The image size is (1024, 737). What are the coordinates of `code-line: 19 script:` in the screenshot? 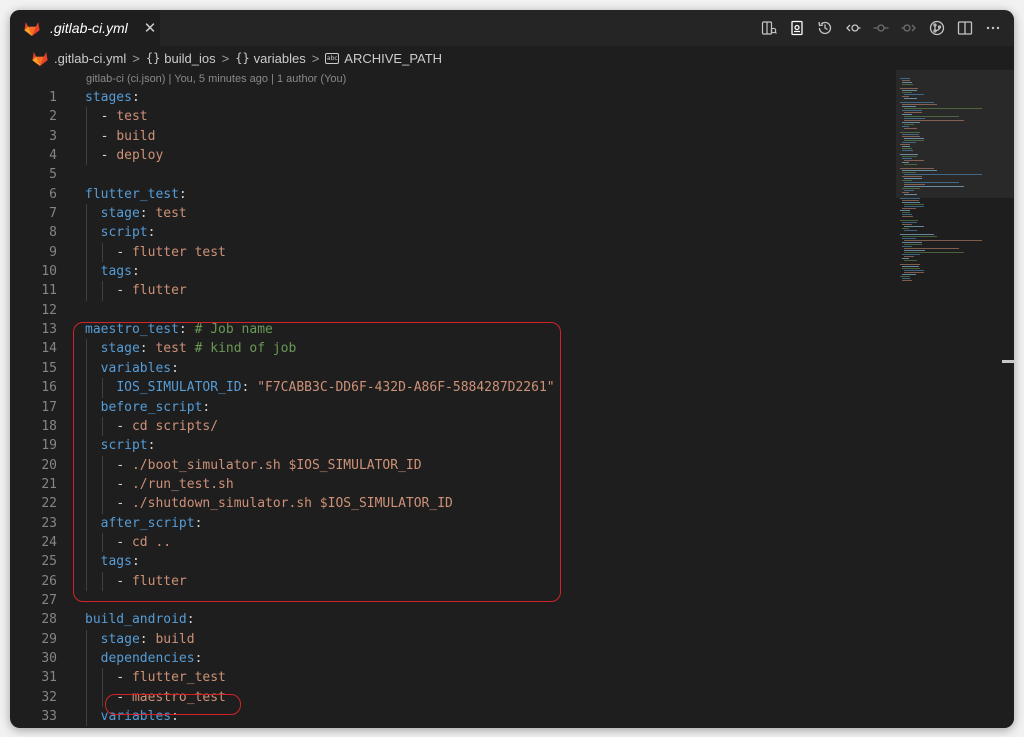 It's located at (453, 446).